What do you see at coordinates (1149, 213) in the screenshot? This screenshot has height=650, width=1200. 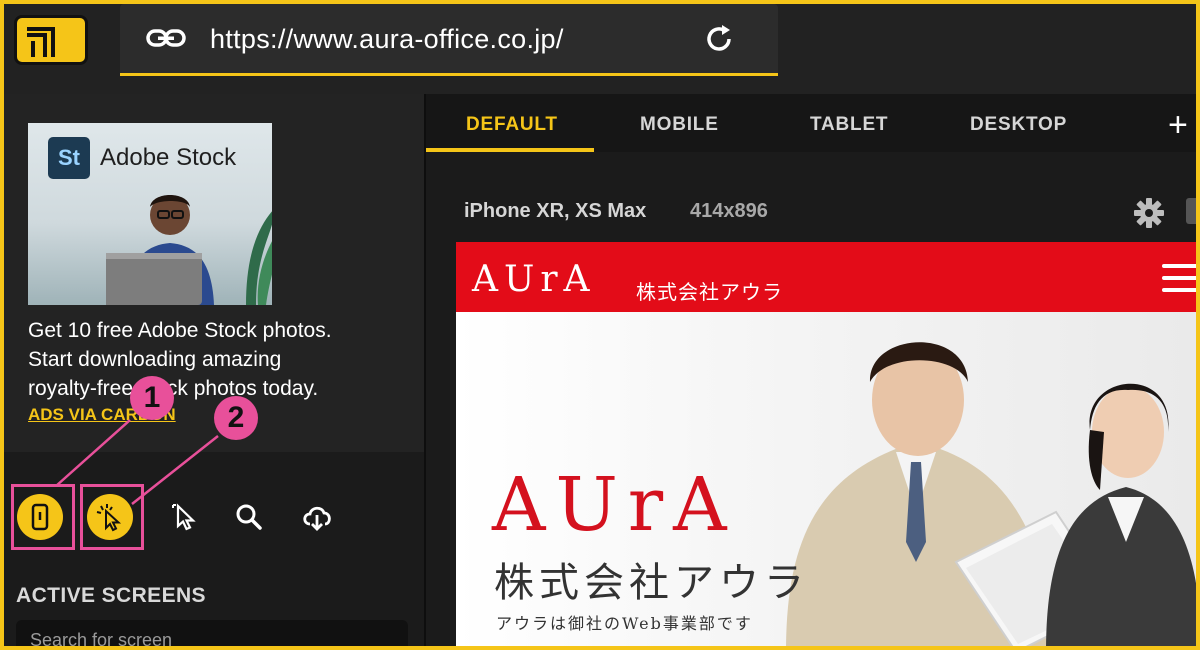 I see `gear-icon` at bounding box center [1149, 213].